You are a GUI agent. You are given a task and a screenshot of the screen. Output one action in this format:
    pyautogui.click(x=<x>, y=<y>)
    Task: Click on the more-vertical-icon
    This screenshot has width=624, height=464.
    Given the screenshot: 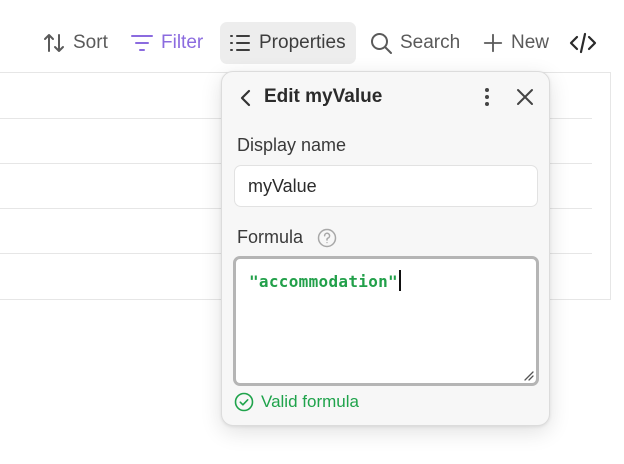 What is the action you would take?
    pyautogui.click(x=487, y=97)
    